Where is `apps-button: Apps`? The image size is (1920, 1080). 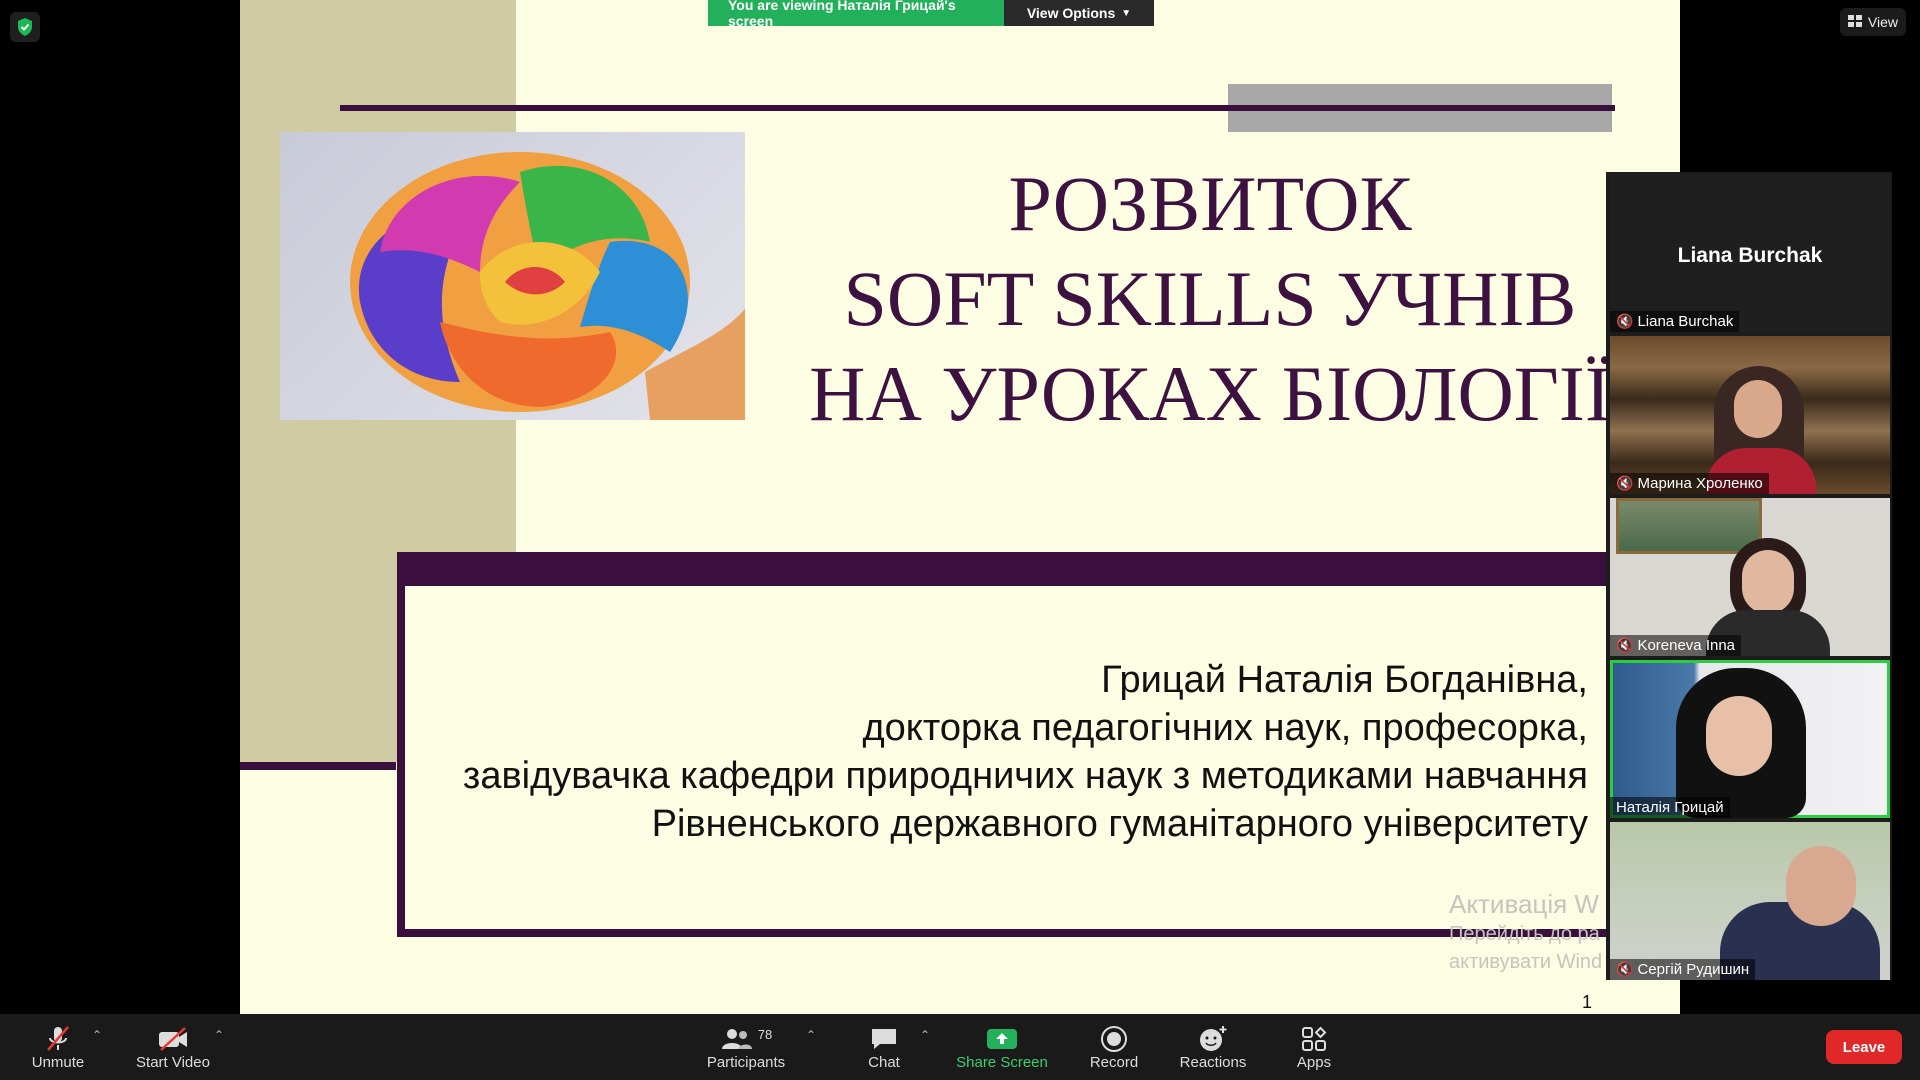 apps-button: Apps is located at coordinates (1314, 1047).